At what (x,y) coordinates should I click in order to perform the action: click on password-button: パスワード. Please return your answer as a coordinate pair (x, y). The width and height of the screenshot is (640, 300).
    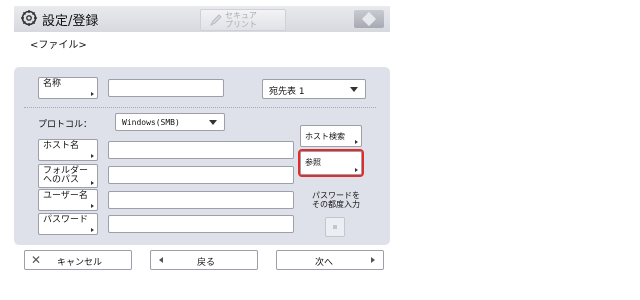
    Looking at the image, I should click on (68, 224).